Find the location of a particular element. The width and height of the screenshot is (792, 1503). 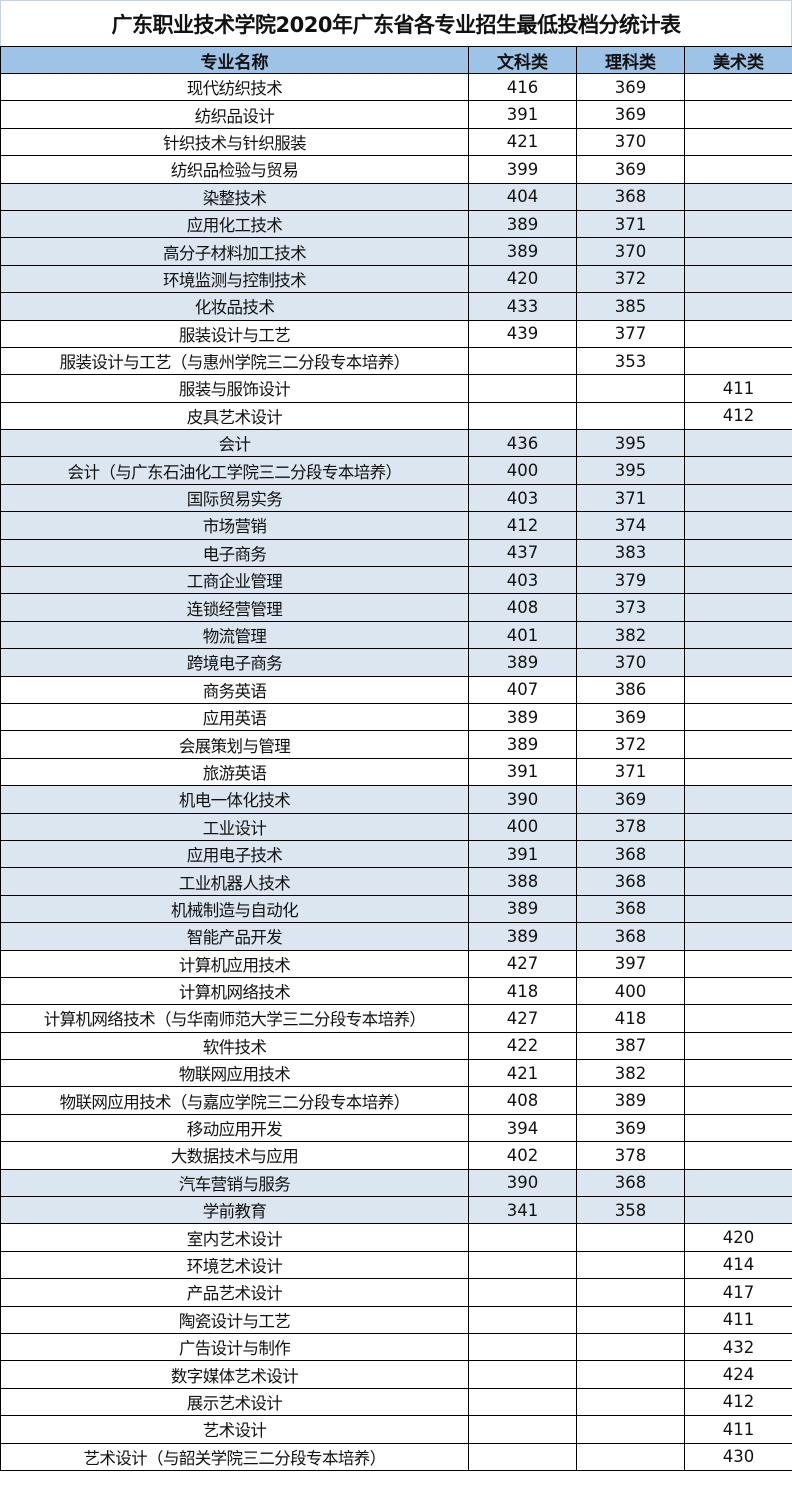

science-score-cell: 372 is located at coordinates (630, 279).